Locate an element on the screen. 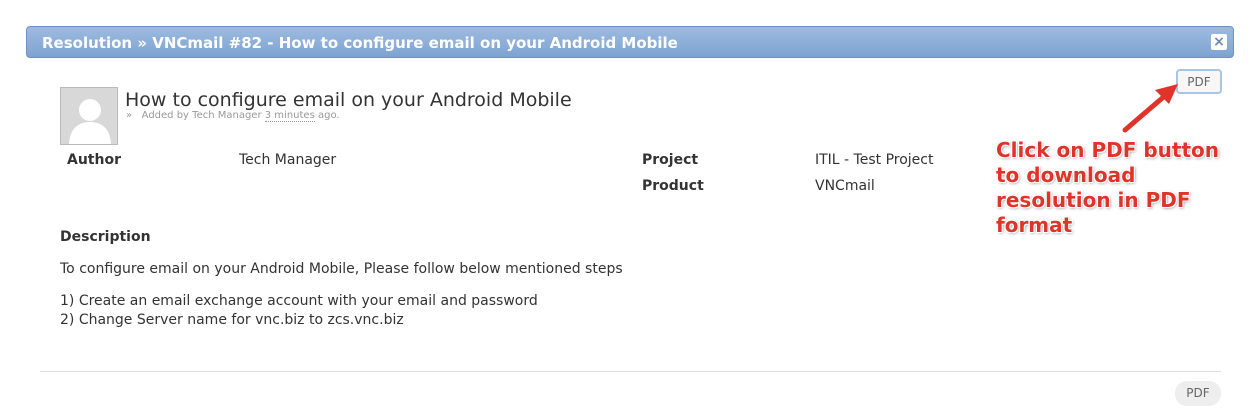 This screenshot has width=1260, height=414. meta-added-by: Added by Tech Manager is located at coordinates (201, 115).